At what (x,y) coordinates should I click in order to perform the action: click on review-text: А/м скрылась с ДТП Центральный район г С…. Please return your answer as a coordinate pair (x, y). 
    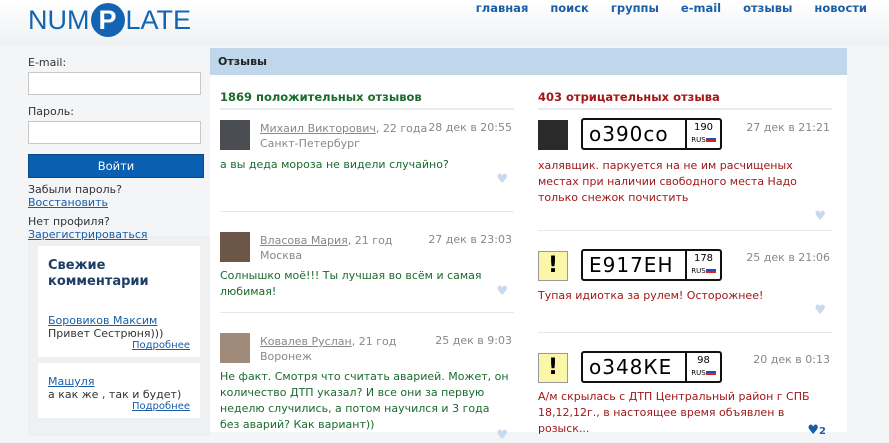
    Looking at the image, I should click on (674, 412).